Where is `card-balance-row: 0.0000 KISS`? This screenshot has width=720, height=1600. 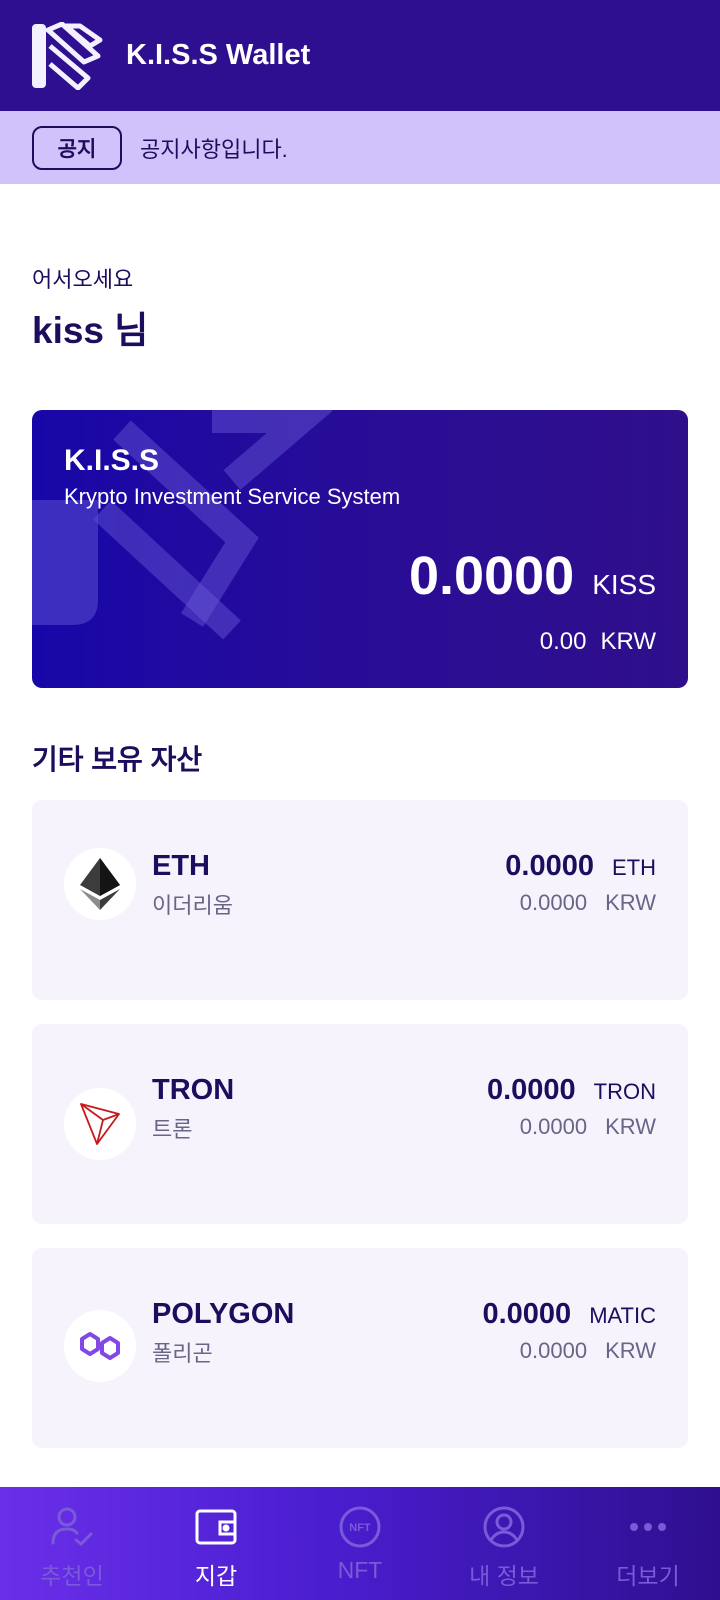 card-balance-row: 0.0000 KISS is located at coordinates (532, 576).